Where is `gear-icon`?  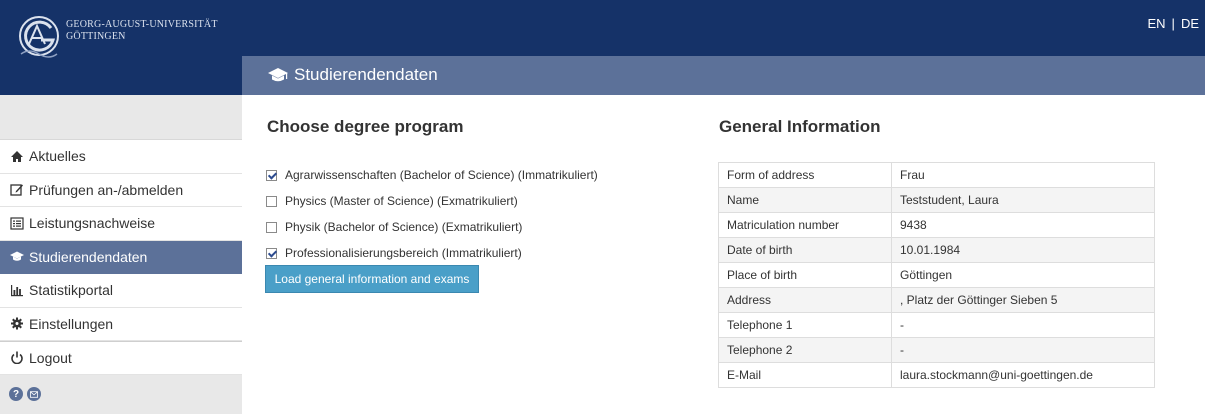 gear-icon is located at coordinates (17, 323).